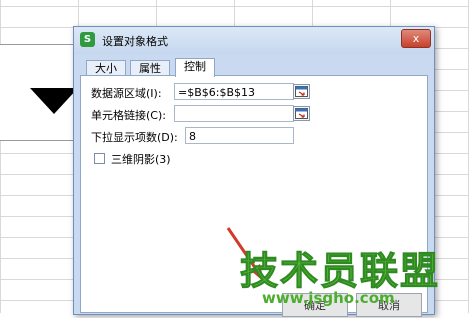 The image size is (469, 318). What do you see at coordinates (99, 158) in the screenshot?
I see `shading-checkbox` at bounding box center [99, 158].